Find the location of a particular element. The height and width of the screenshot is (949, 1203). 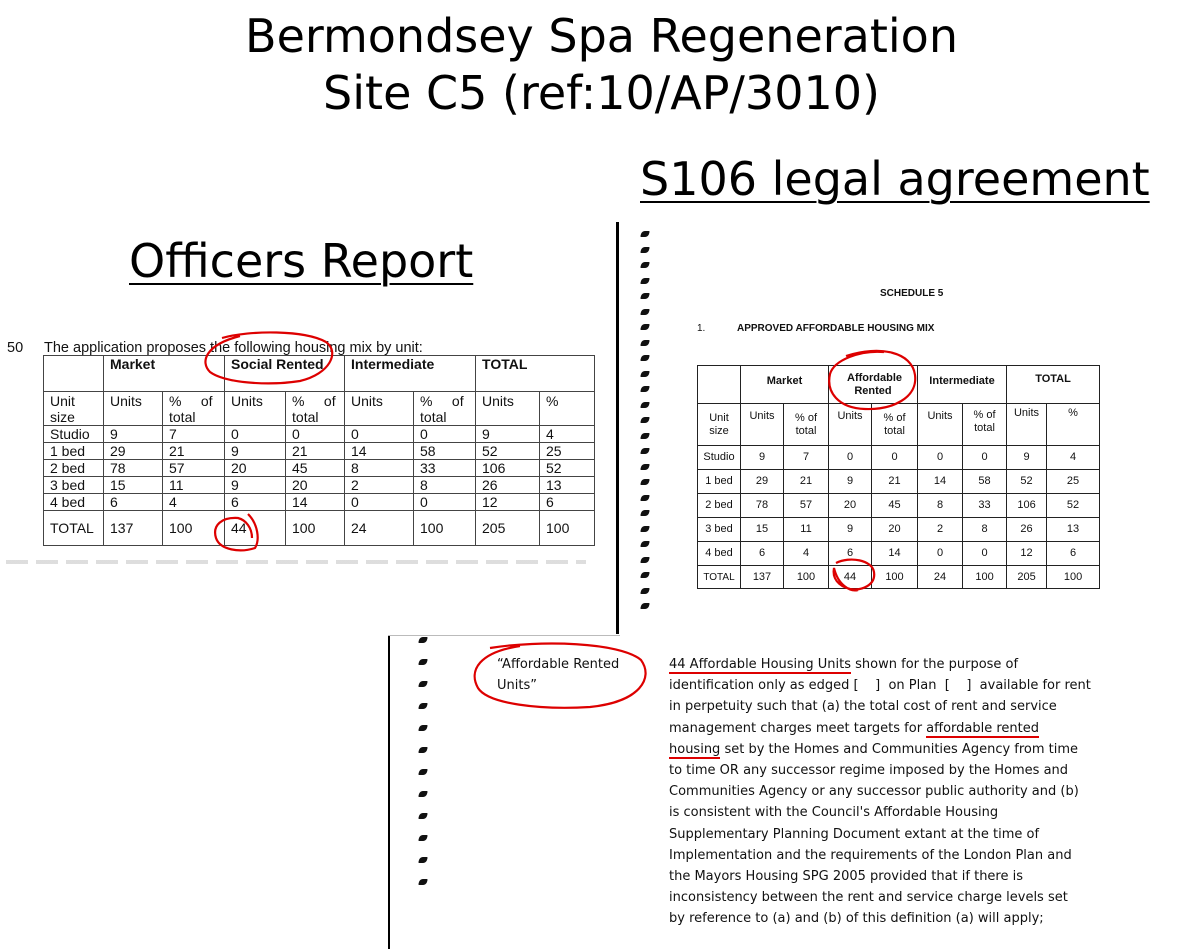

annotation-circle-definition-term is located at coordinates (560, 675).